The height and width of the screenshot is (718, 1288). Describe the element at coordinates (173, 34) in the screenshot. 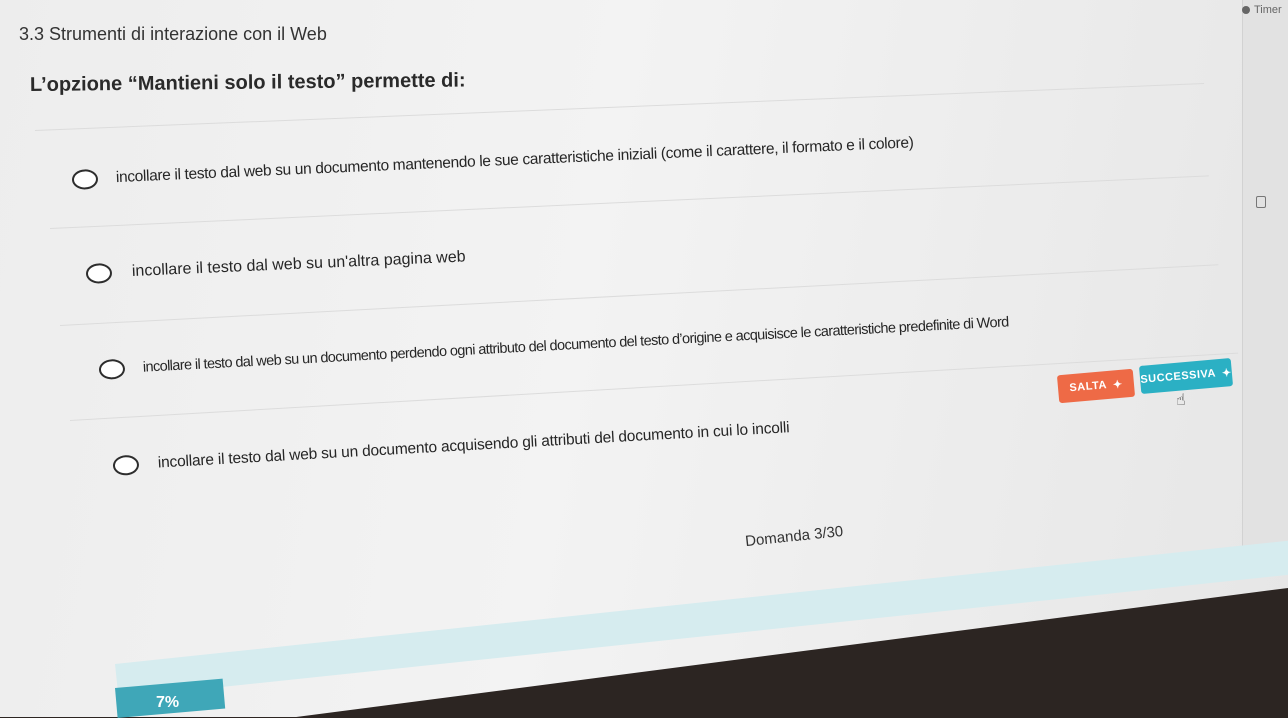

I see `section-title: 3.3 Strumenti di interazione con il Web` at that location.